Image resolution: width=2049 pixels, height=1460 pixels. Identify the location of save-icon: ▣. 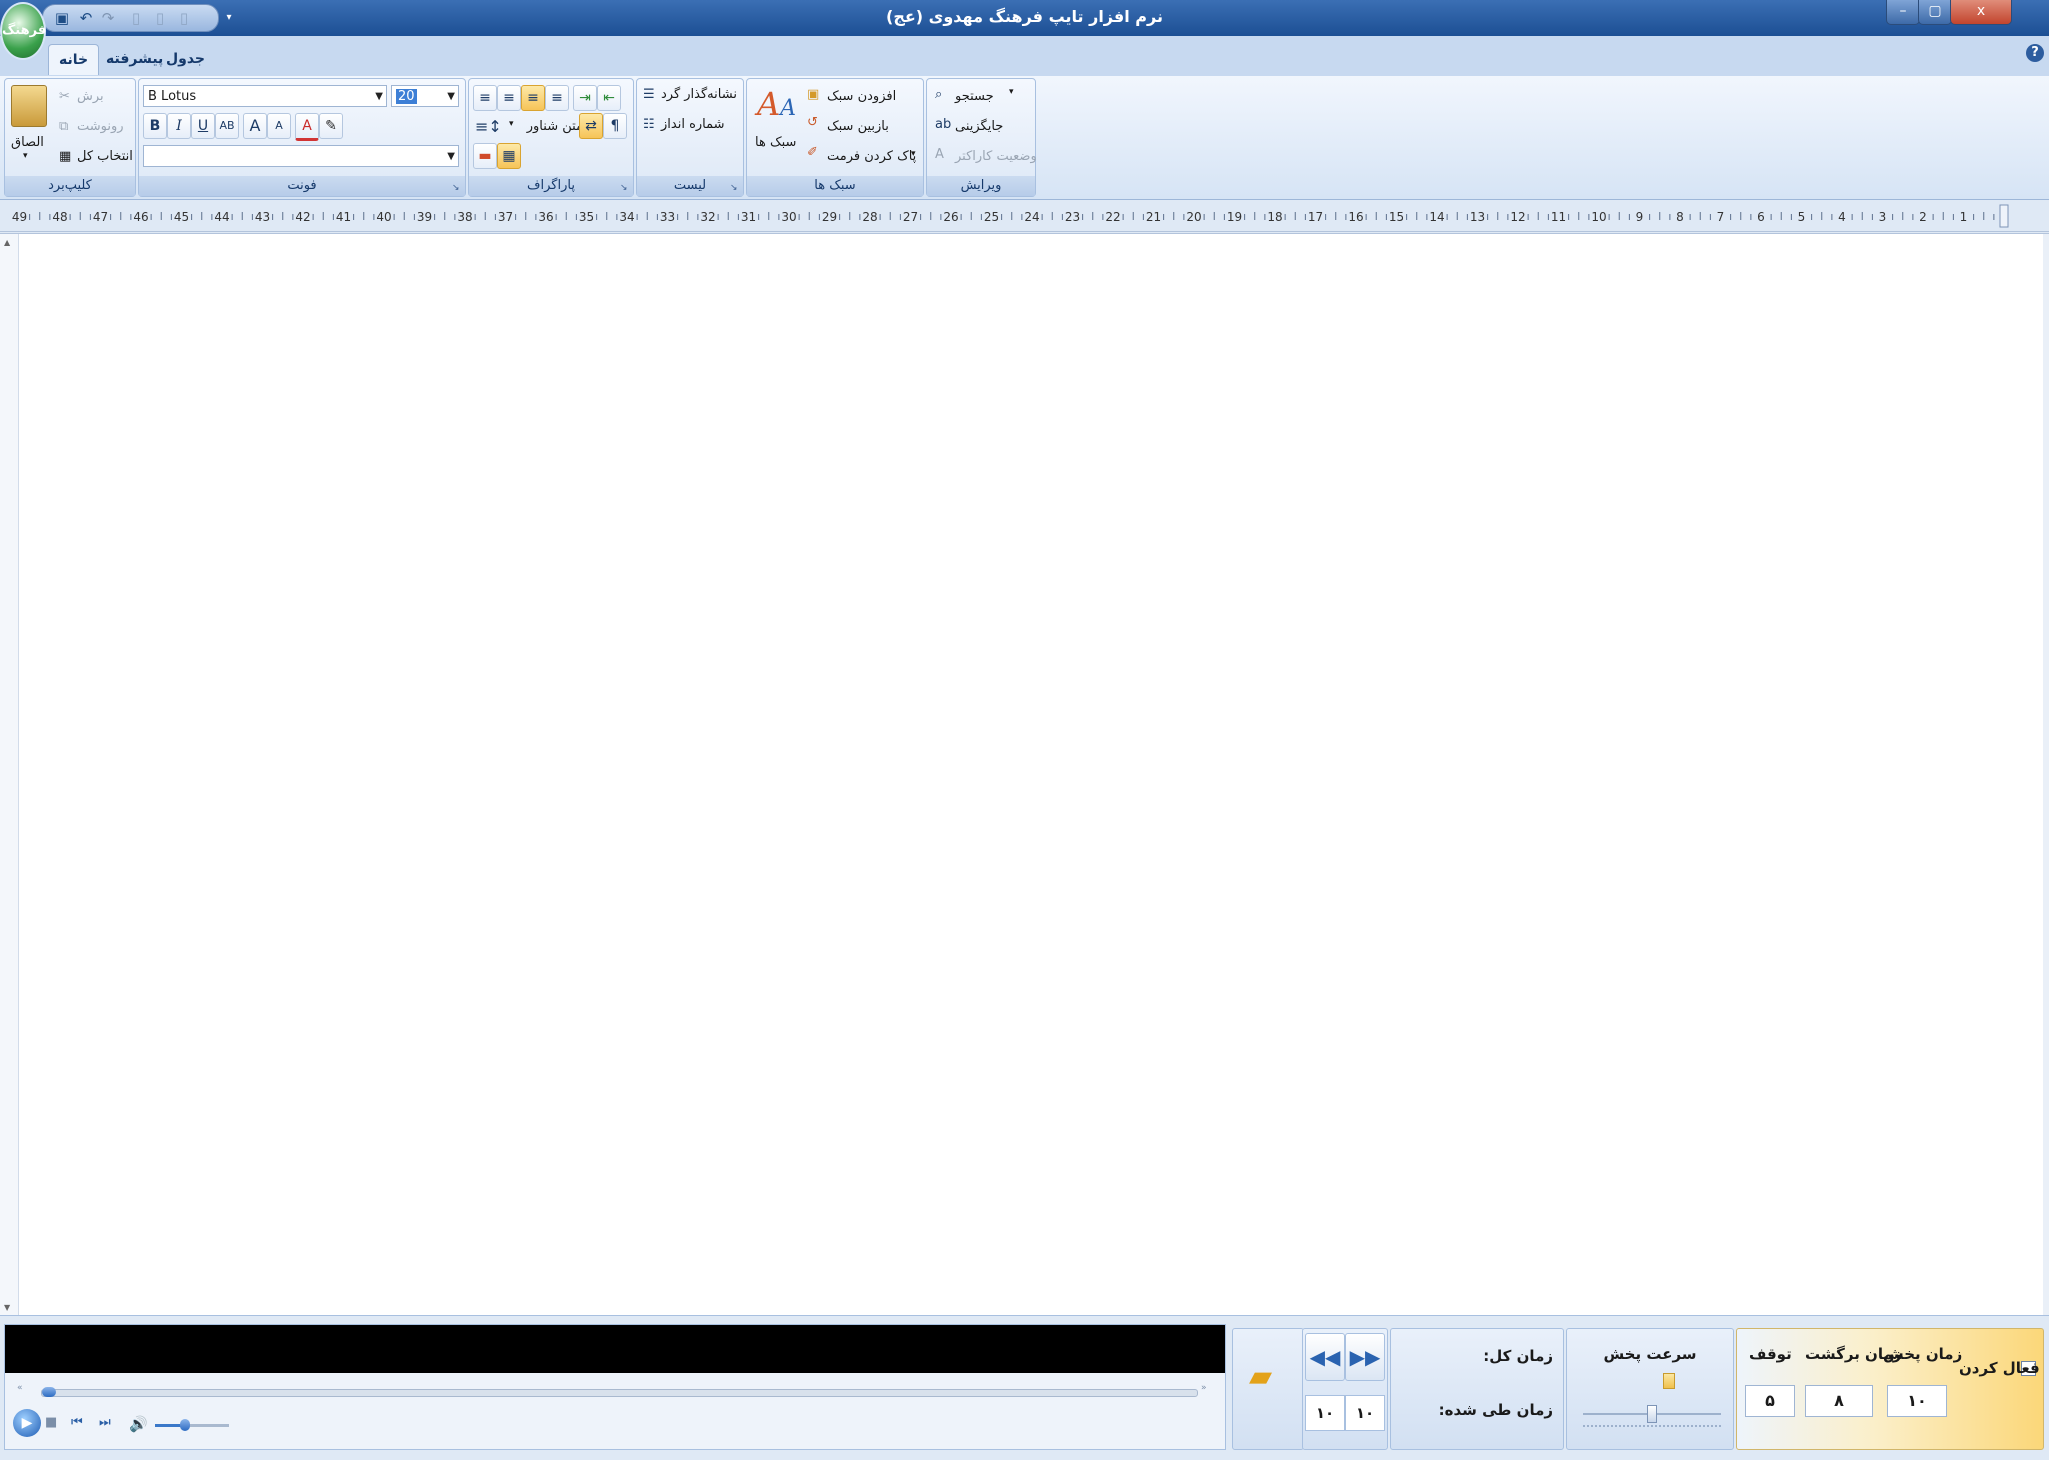
(62, 18).